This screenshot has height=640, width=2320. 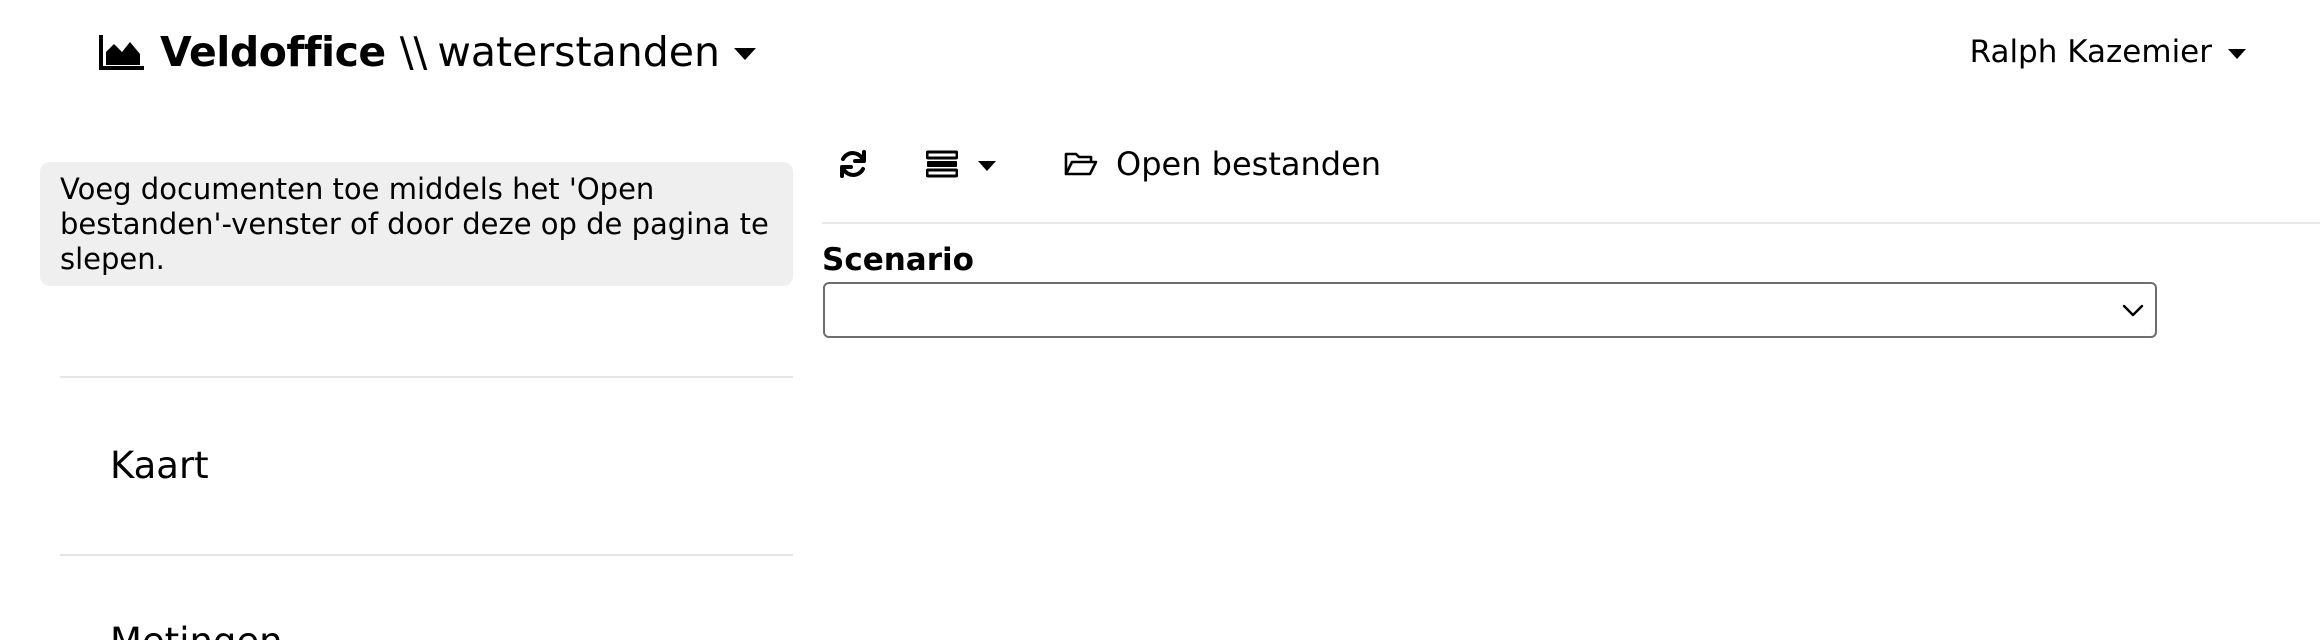 What do you see at coordinates (159, 465) in the screenshot?
I see `sidebar-item-kaart: Kaart` at bounding box center [159, 465].